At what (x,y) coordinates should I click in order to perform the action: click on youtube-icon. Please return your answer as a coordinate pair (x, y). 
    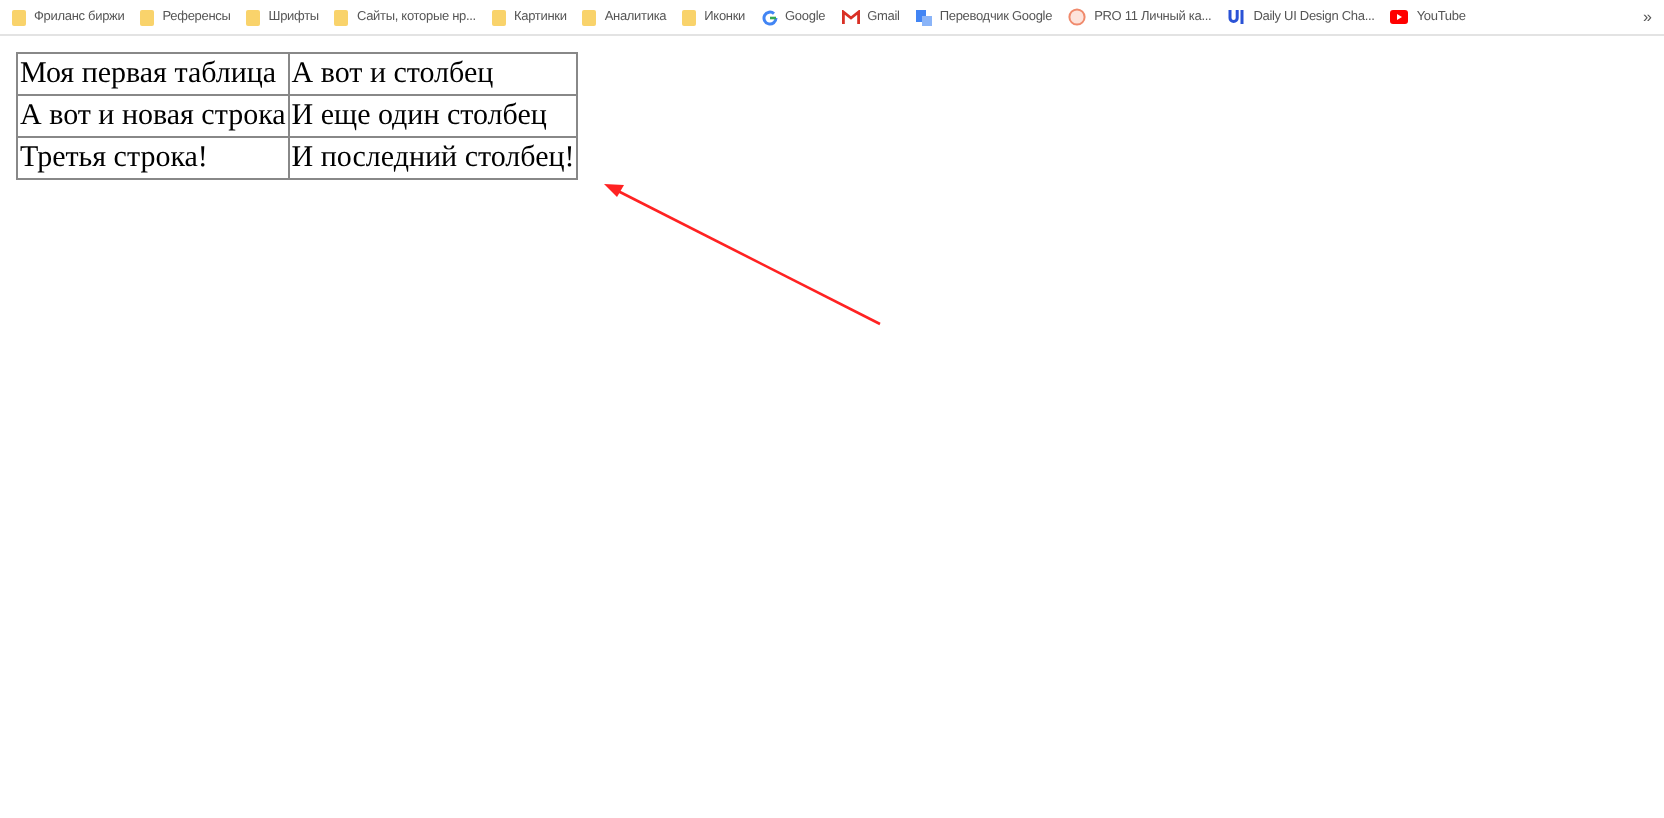
    Looking at the image, I should click on (1399, 17).